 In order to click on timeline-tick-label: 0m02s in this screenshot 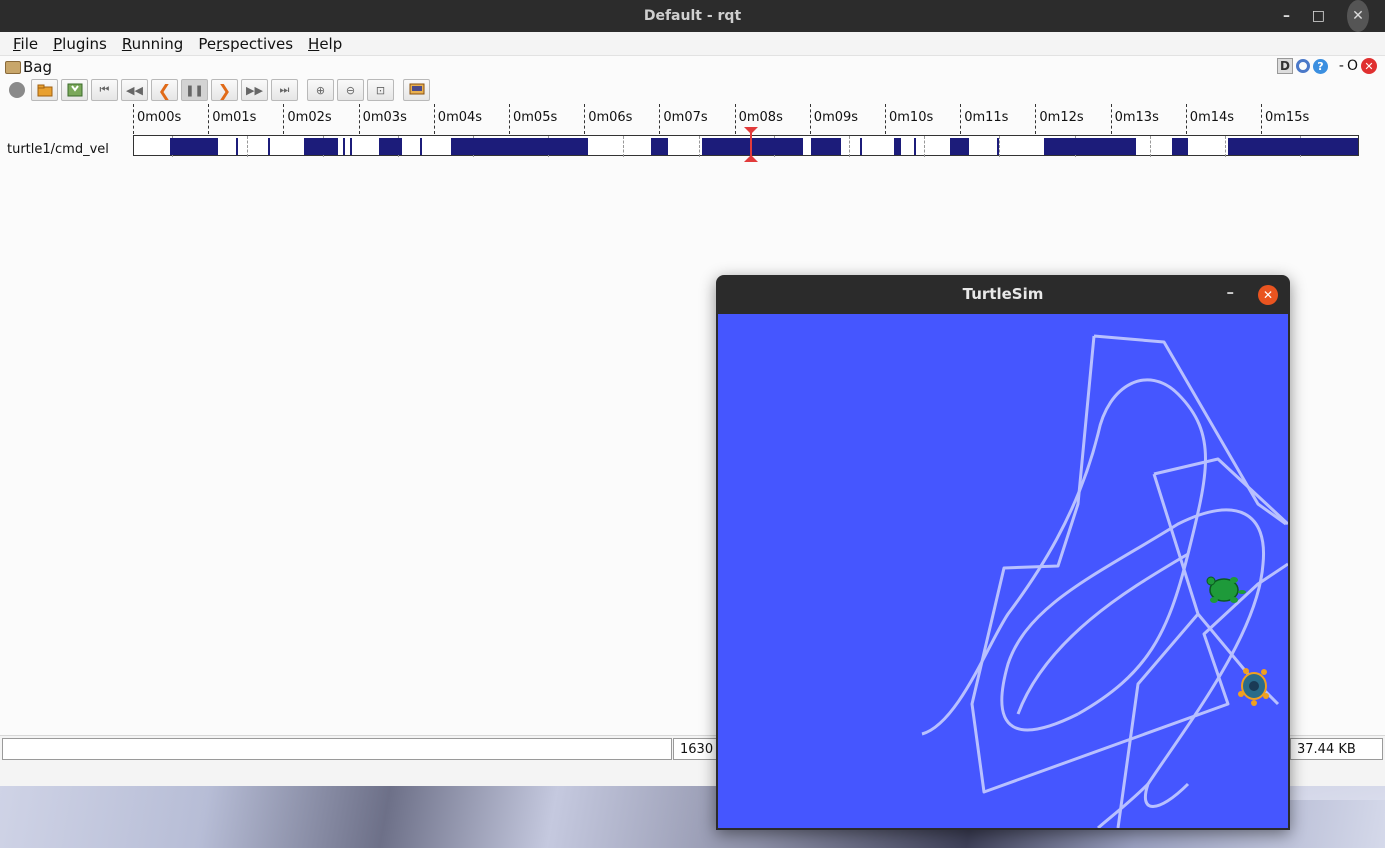, I will do `click(309, 117)`.